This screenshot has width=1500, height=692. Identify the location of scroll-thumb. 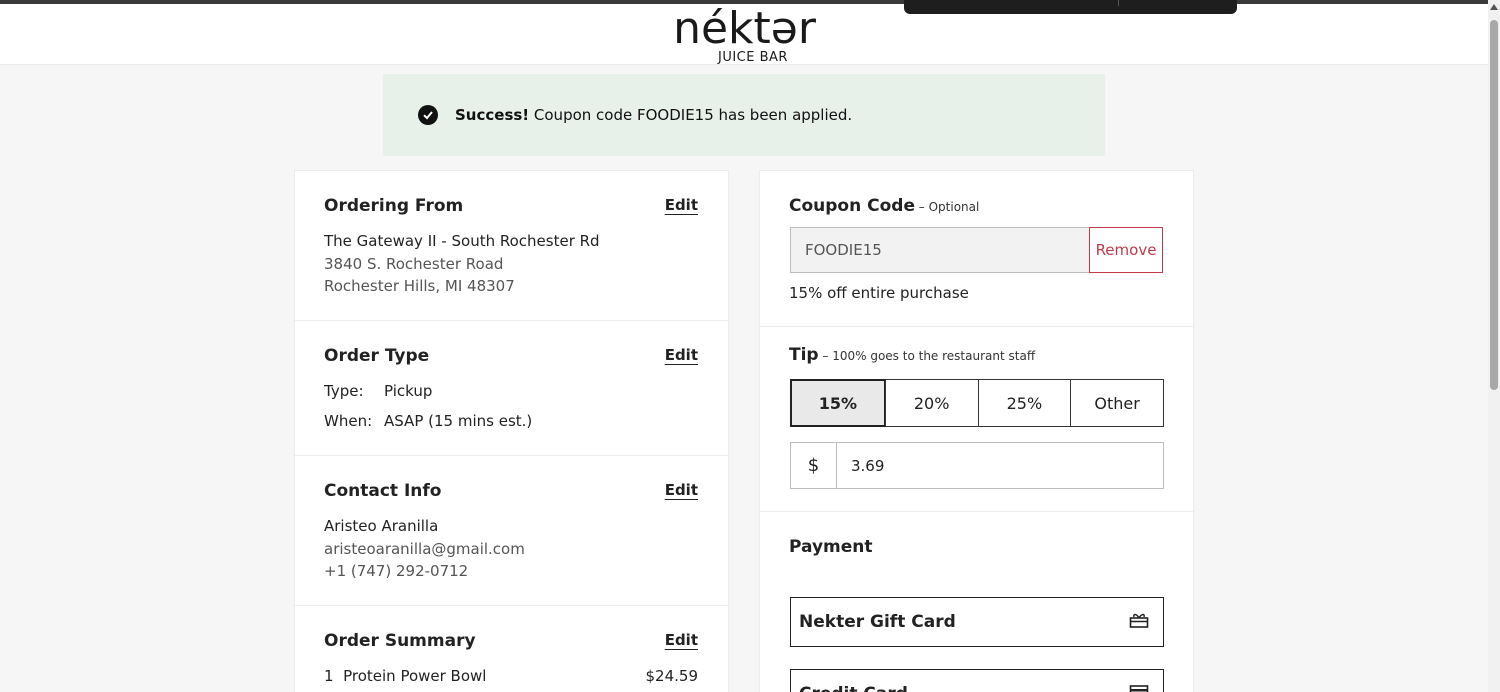
(1494, 205).